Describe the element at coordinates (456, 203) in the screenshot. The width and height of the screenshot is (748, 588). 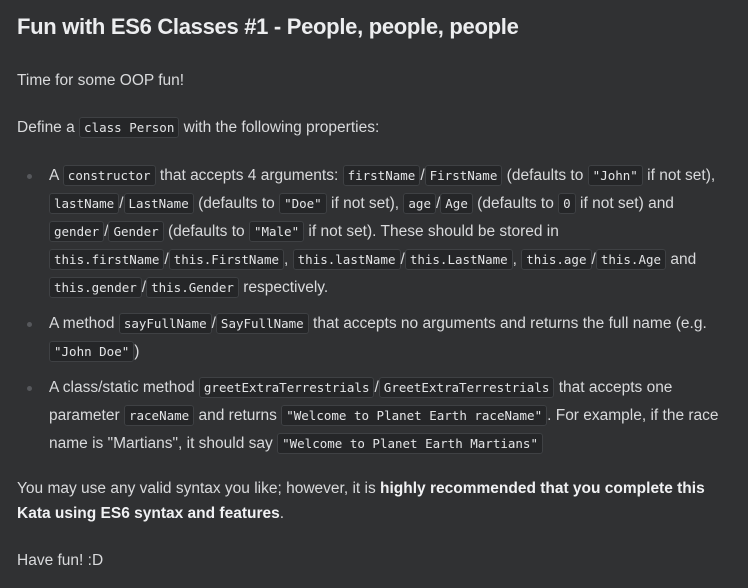
I see `code-age-pascal: Age` at that location.